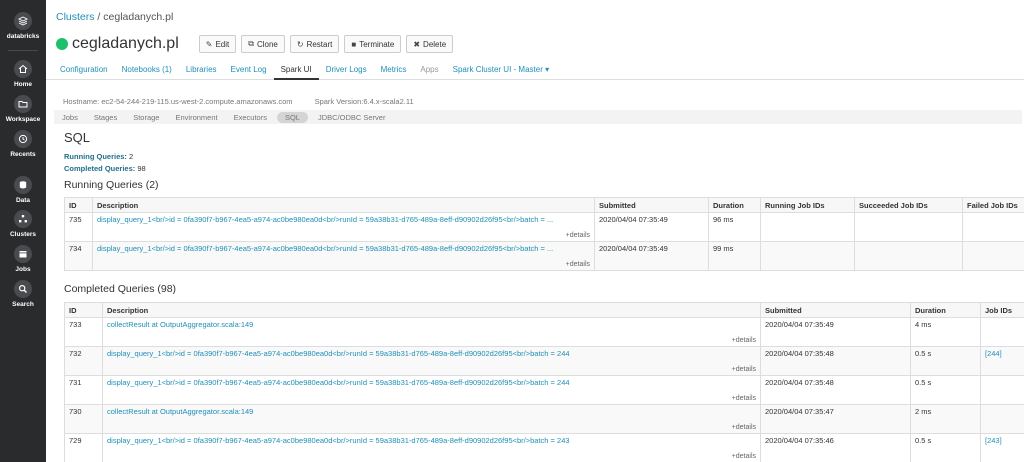 The image size is (1024, 462). What do you see at coordinates (314, 44) in the screenshot?
I see `restart-button: ↻ Restart` at bounding box center [314, 44].